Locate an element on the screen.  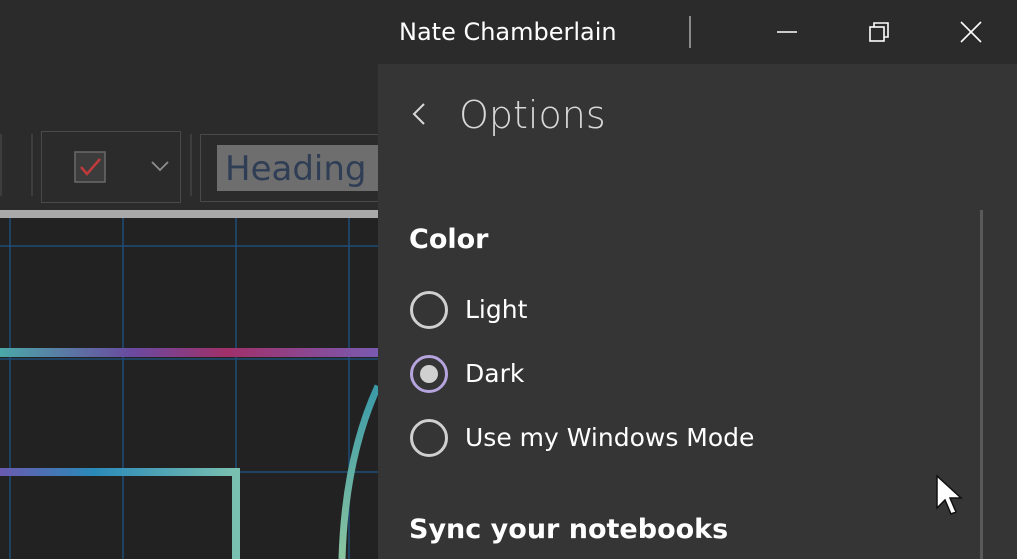
color-section-heading: Color is located at coordinates (449, 239).